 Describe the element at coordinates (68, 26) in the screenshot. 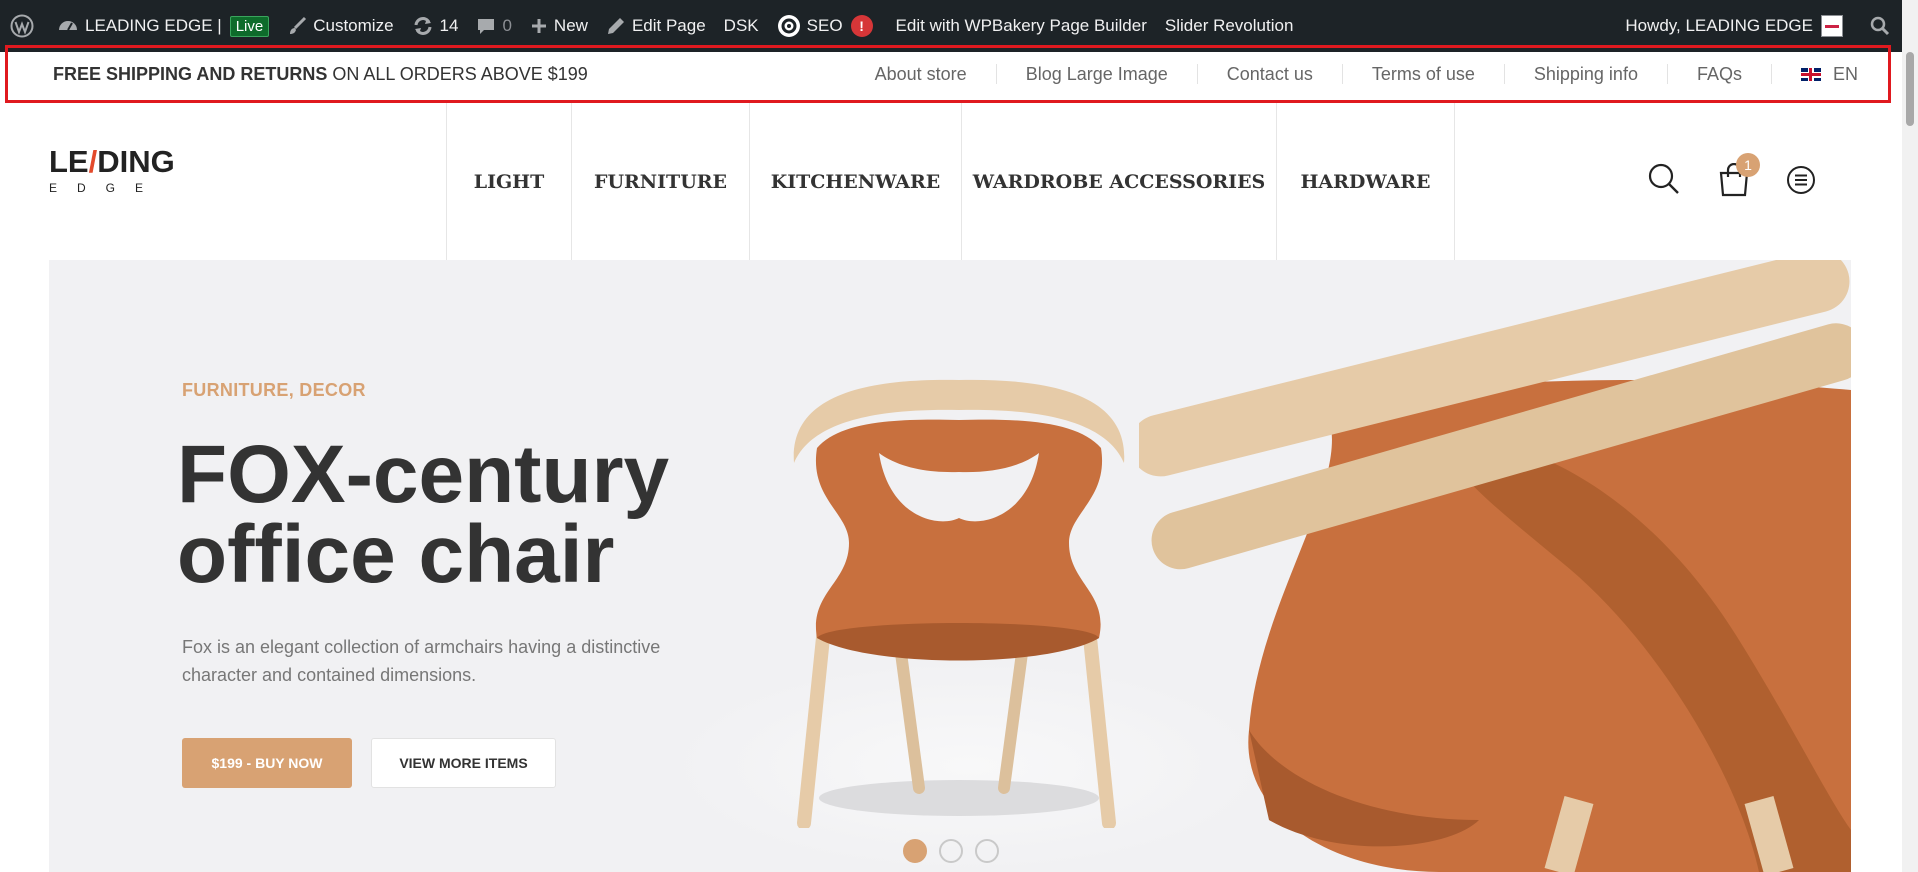

I see `dashboard-icon` at that location.